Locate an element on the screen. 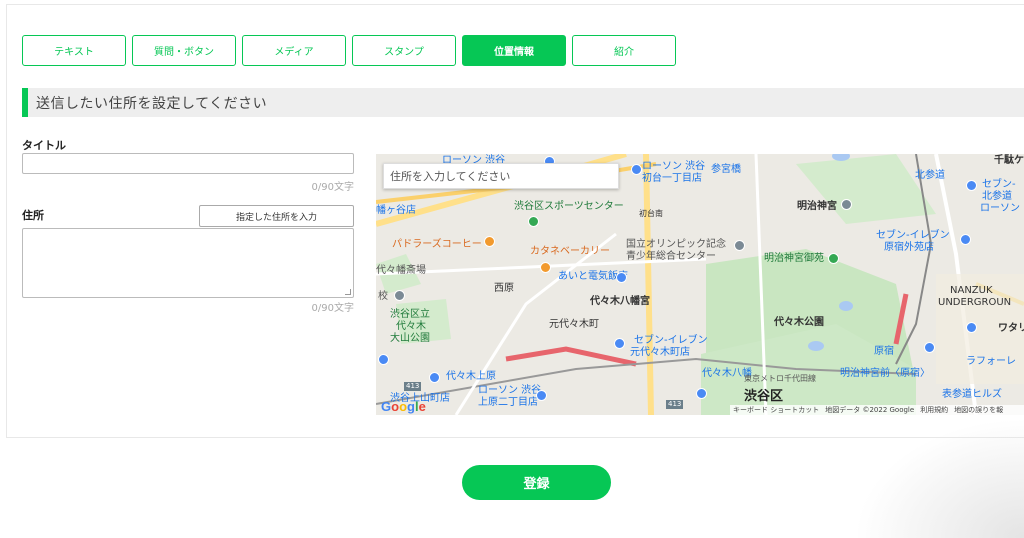  map-label: 参宮橋 is located at coordinates (726, 169).